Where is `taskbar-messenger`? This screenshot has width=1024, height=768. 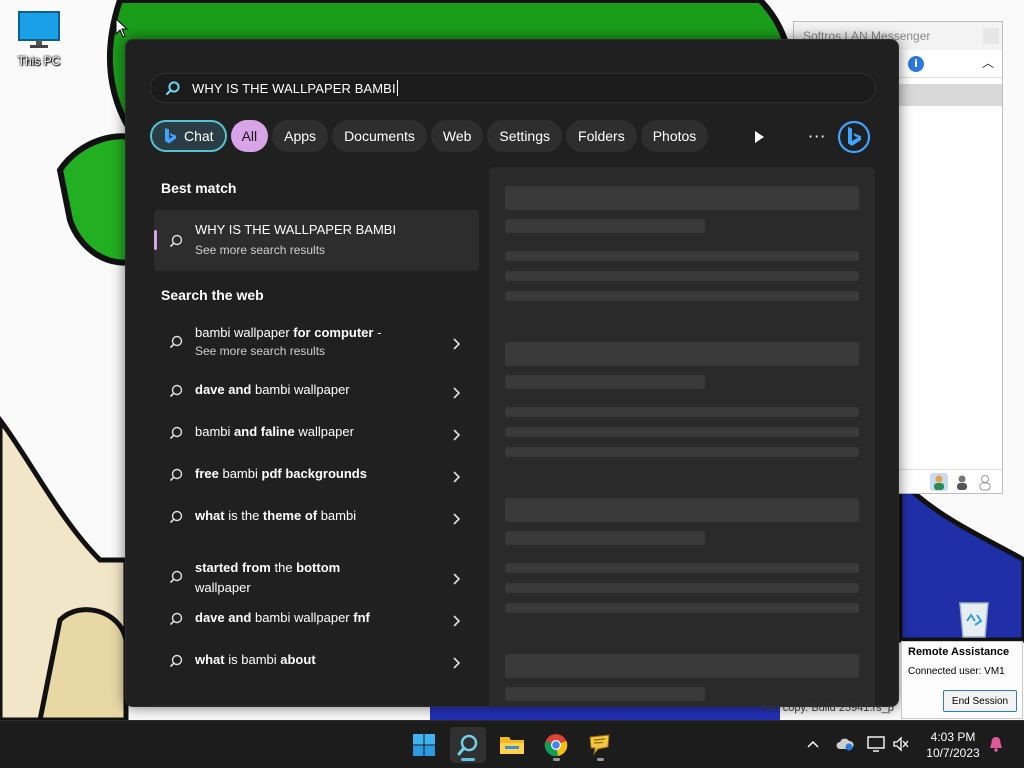 taskbar-messenger is located at coordinates (600, 745).